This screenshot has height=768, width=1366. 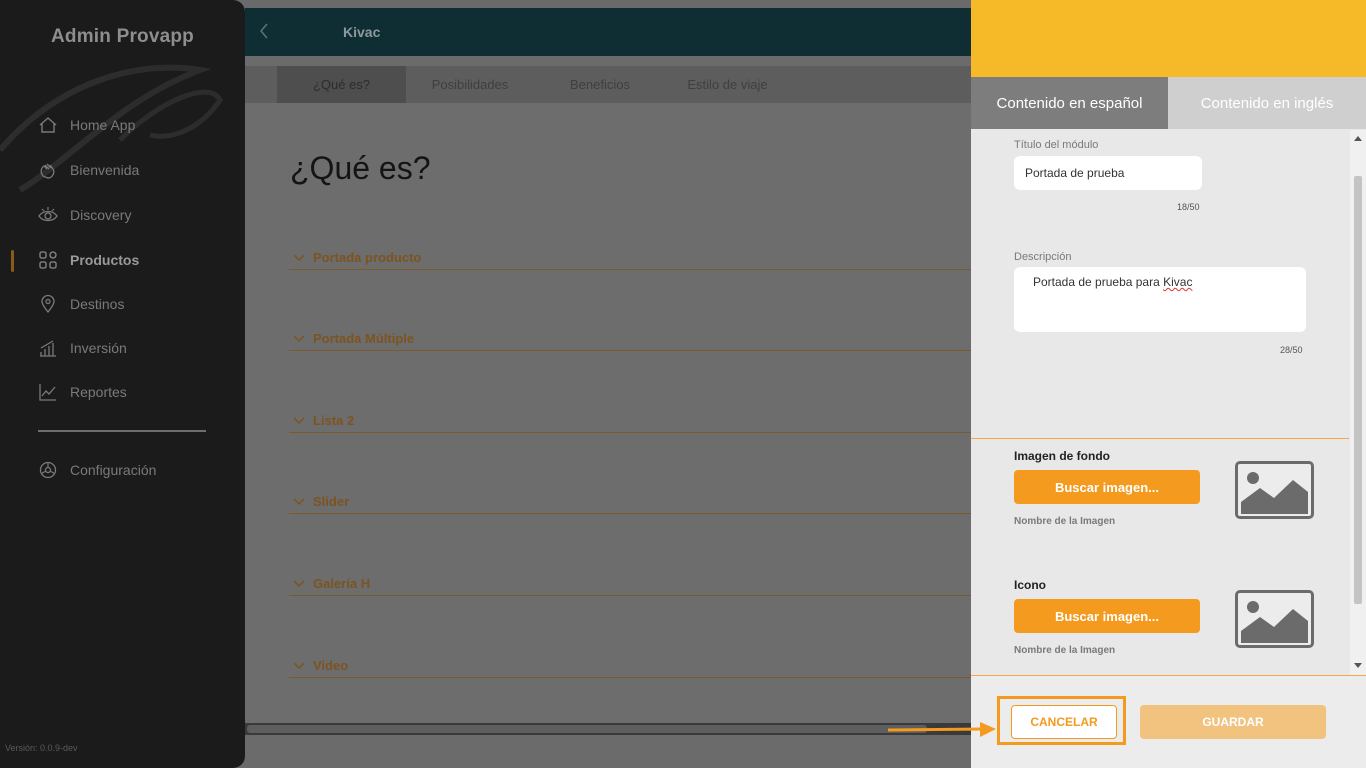 What do you see at coordinates (98, 348) in the screenshot?
I see `sidebar-item-label: Inversión` at bounding box center [98, 348].